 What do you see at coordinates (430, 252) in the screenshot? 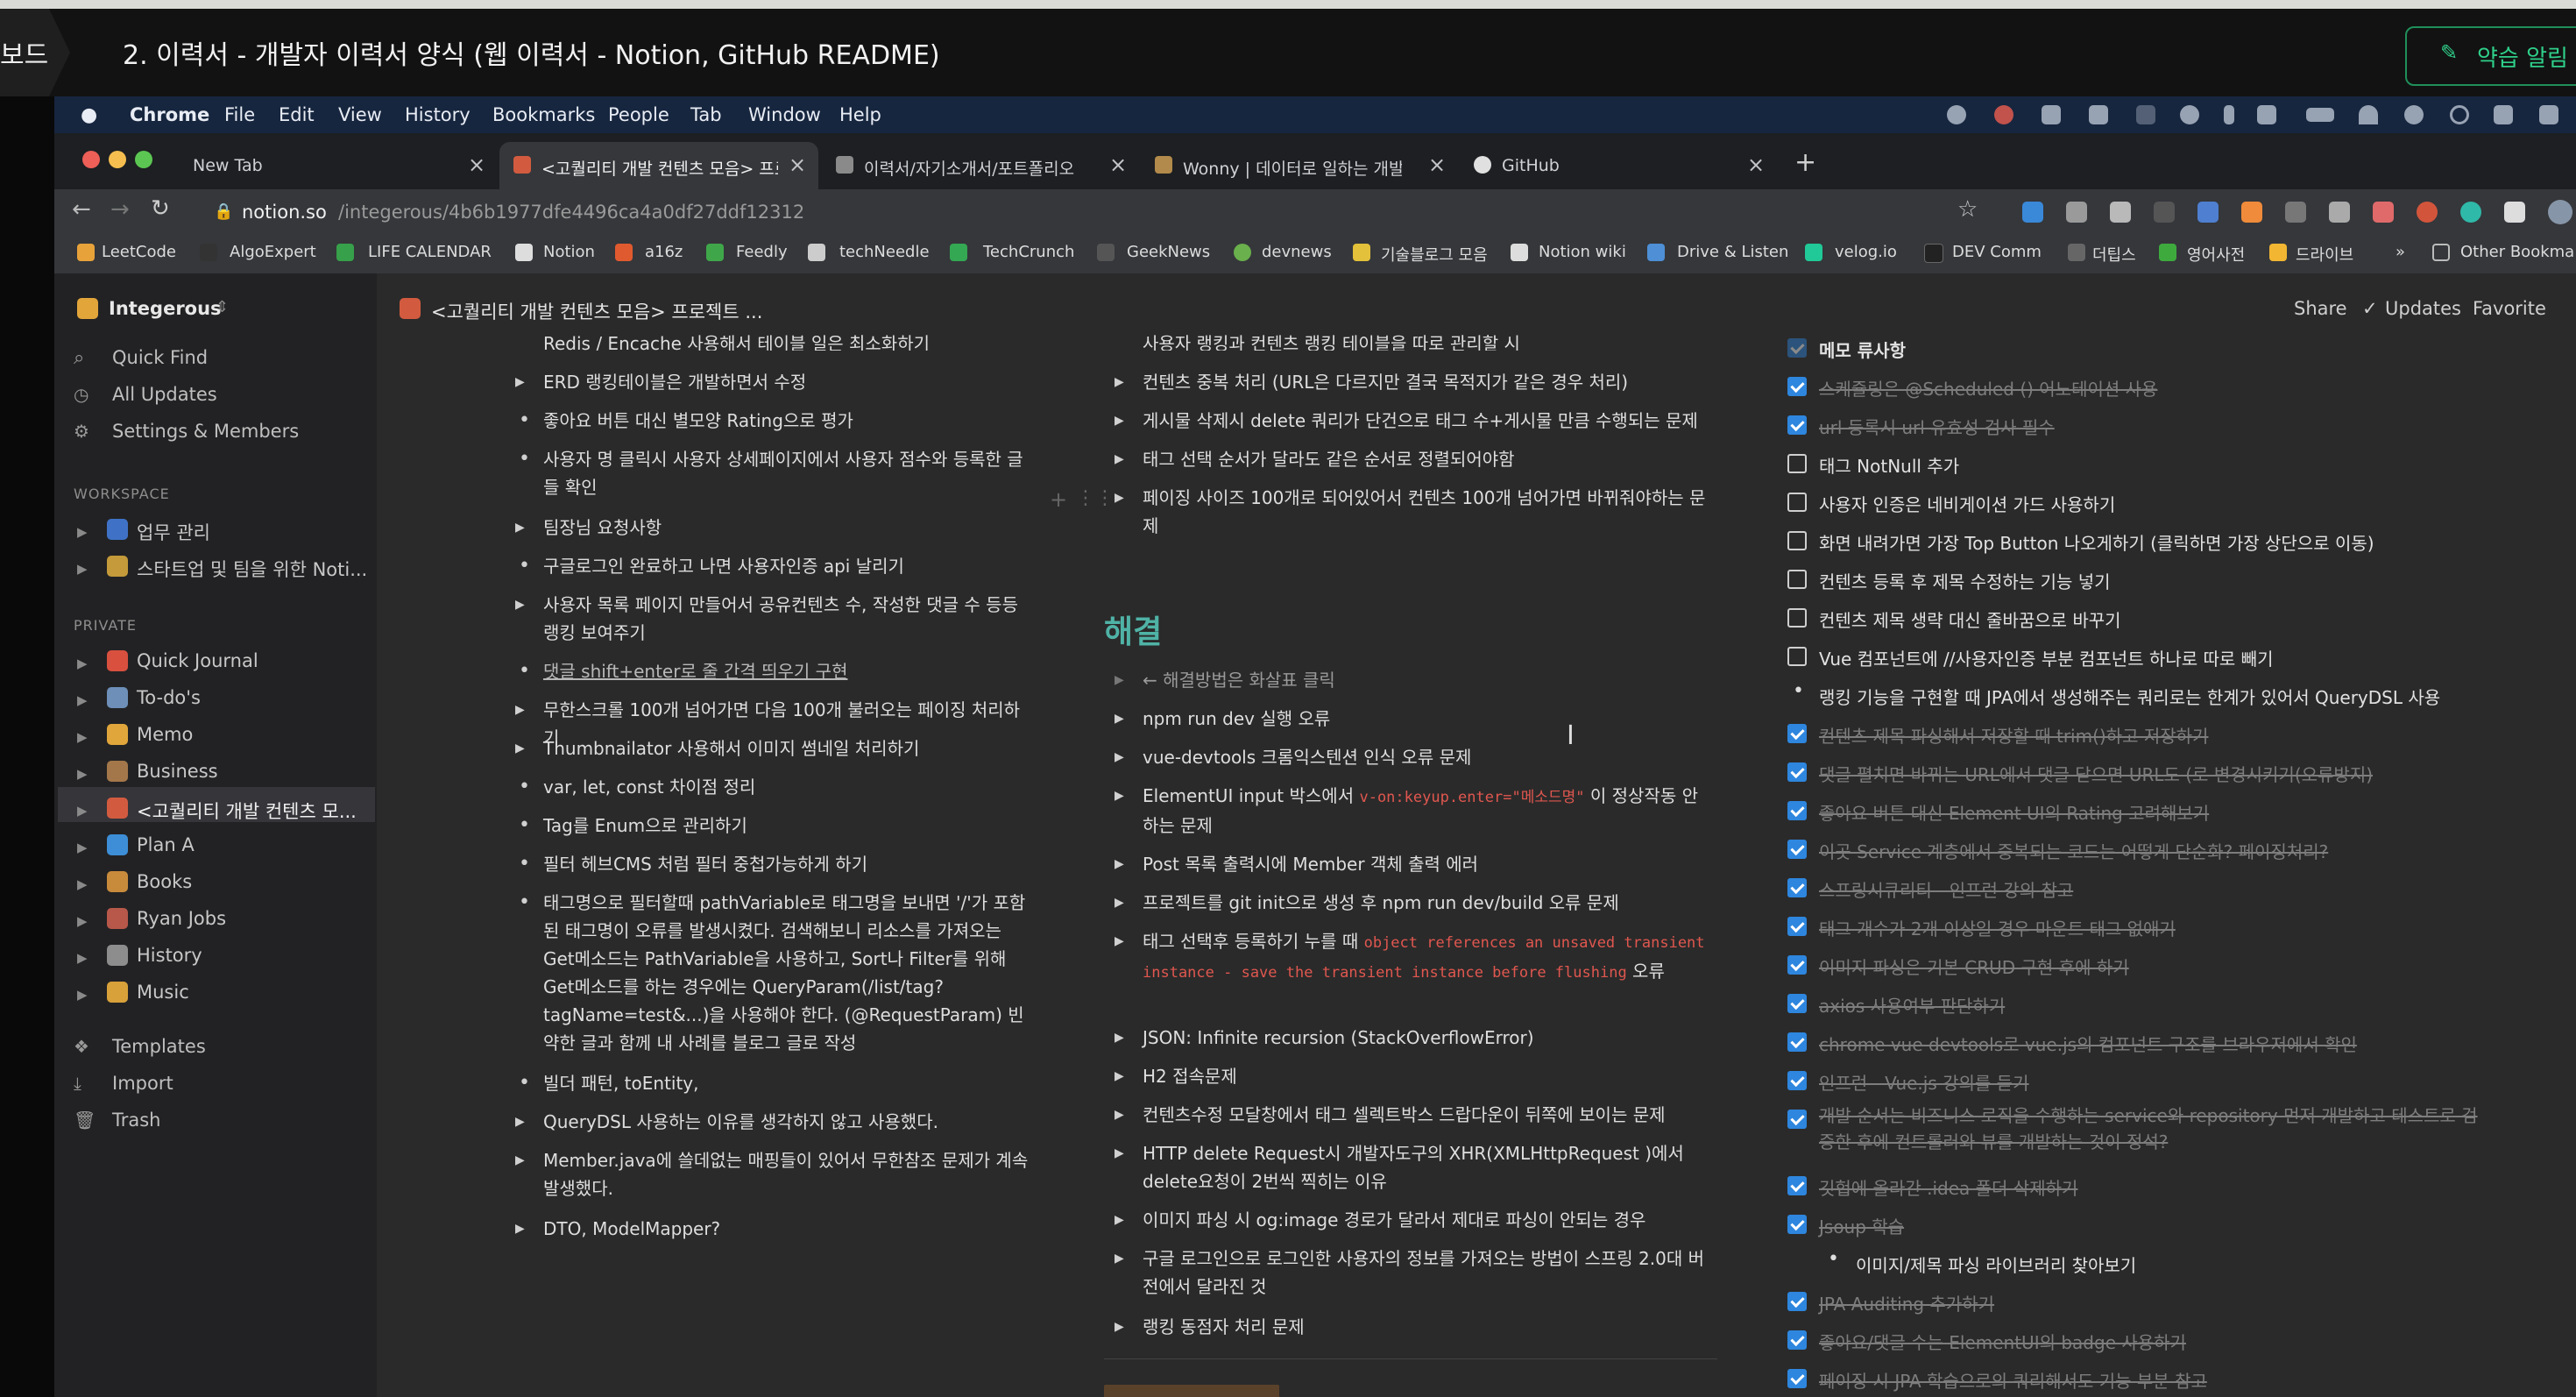
I see `bookmark-item: LIFE CALENDAR` at bounding box center [430, 252].